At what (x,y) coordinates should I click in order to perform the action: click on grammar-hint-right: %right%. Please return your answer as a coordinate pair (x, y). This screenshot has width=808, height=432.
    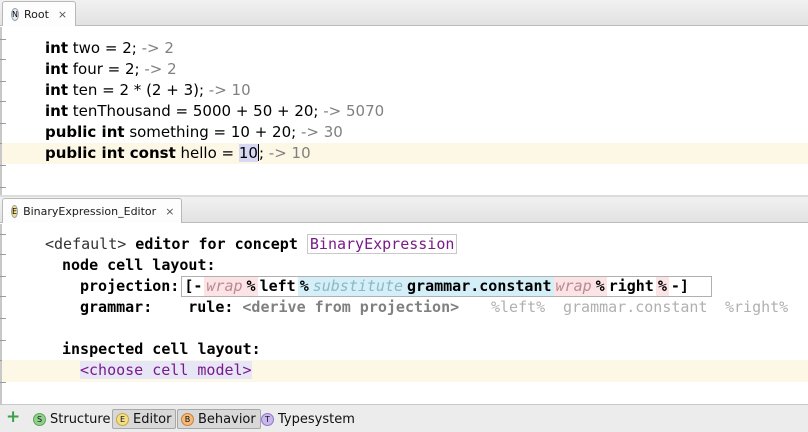
    Looking at the image, I should click on (757, 307).